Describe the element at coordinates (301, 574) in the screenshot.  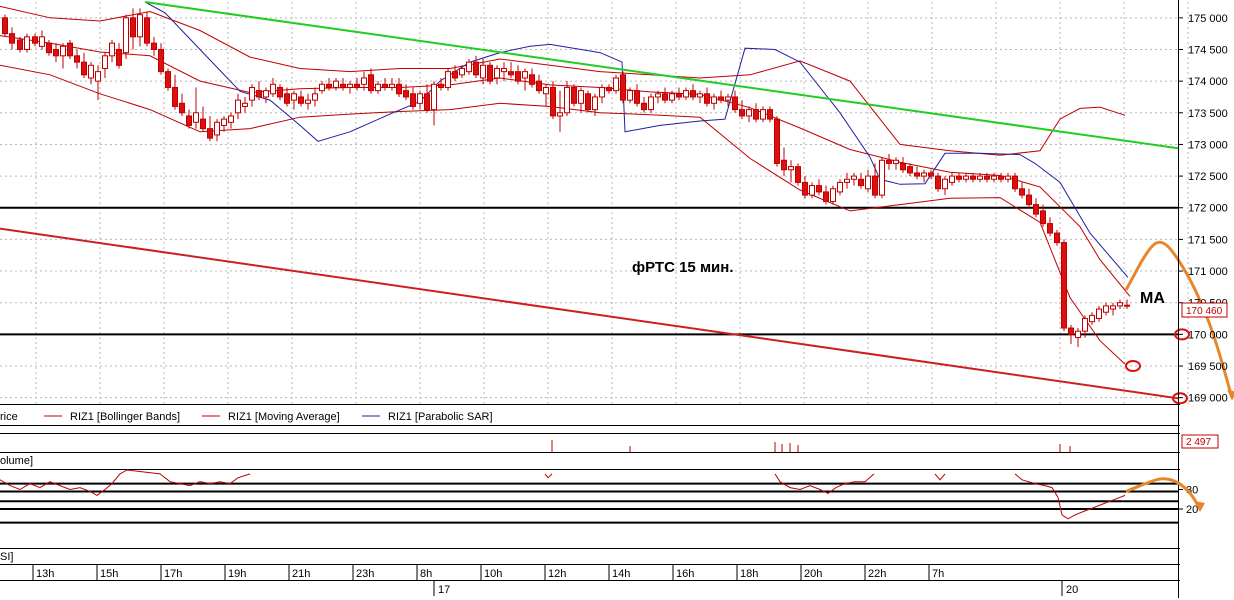
I see `time-label: 21h` at that location.